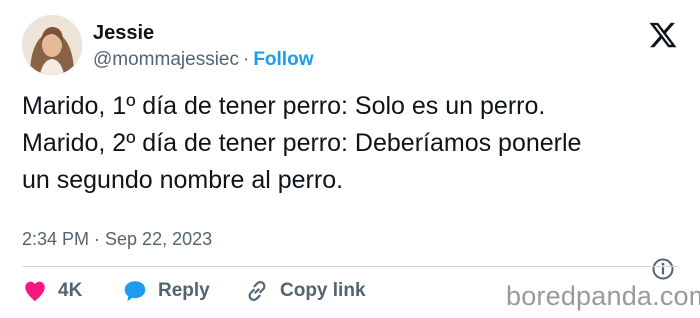 The image size is (700, 318). I want to click on copy-link-button: Copy link, so click(305, 291).